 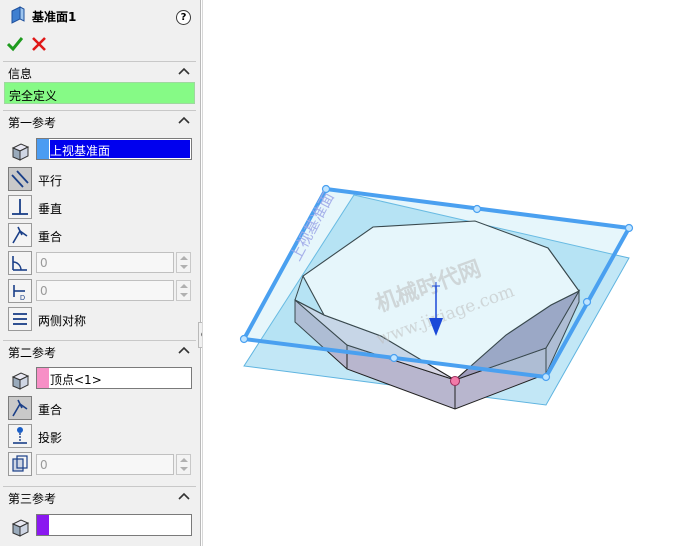 I want to click on plane-feature-icon, so click(x=18, y=15).